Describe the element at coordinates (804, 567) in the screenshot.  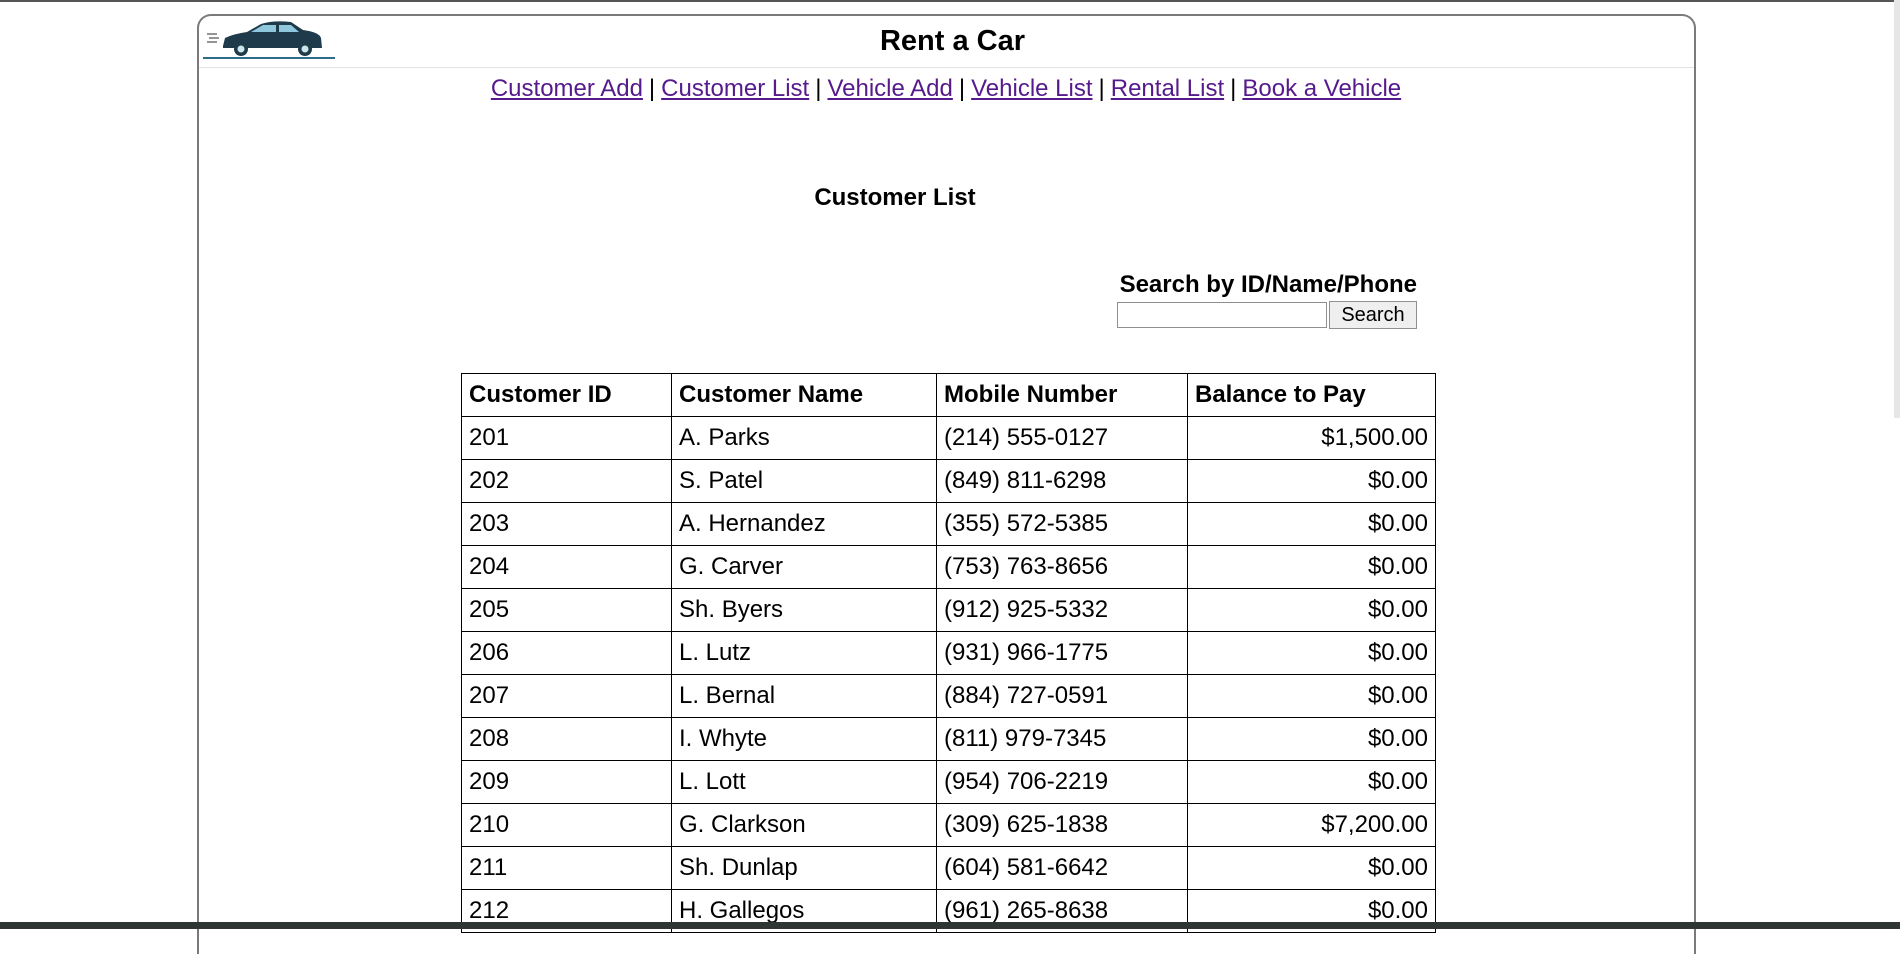
I see `cell-customer-name: G. Carver` at that location.